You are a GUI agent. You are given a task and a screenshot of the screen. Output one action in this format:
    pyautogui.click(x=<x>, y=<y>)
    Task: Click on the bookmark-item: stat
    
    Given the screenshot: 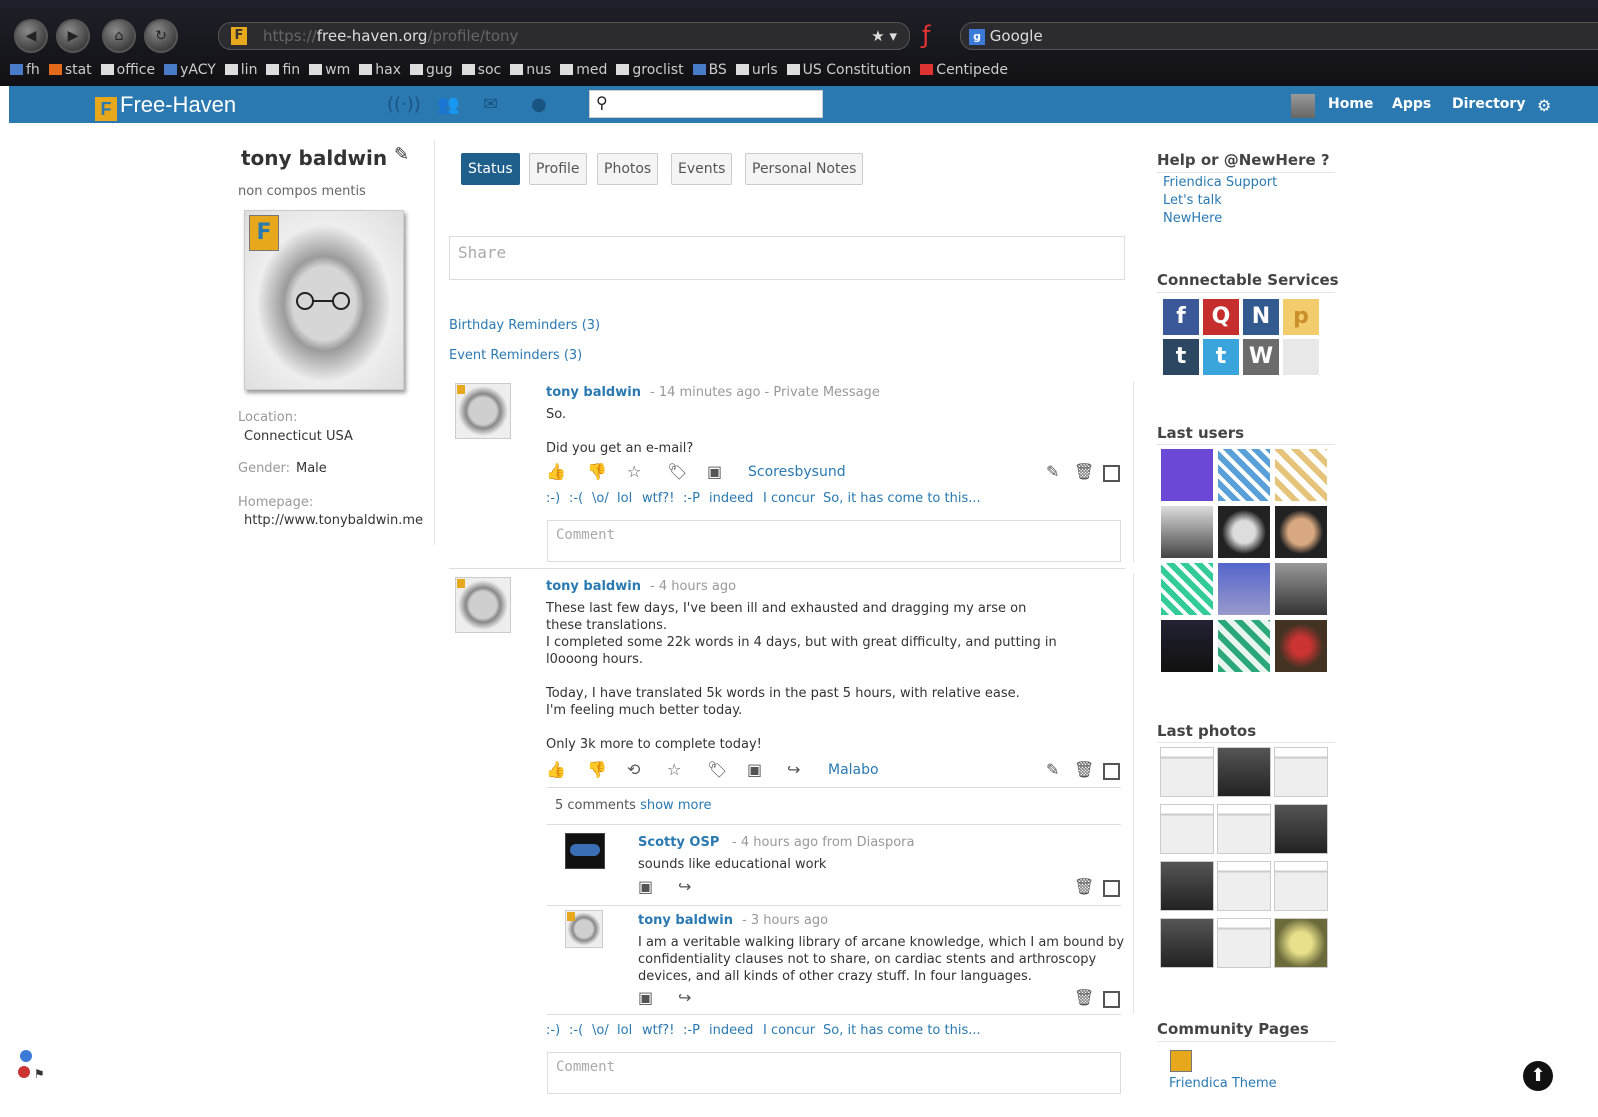 What is the action you would take?
    pyautogui.click(x=70, y=70)
    